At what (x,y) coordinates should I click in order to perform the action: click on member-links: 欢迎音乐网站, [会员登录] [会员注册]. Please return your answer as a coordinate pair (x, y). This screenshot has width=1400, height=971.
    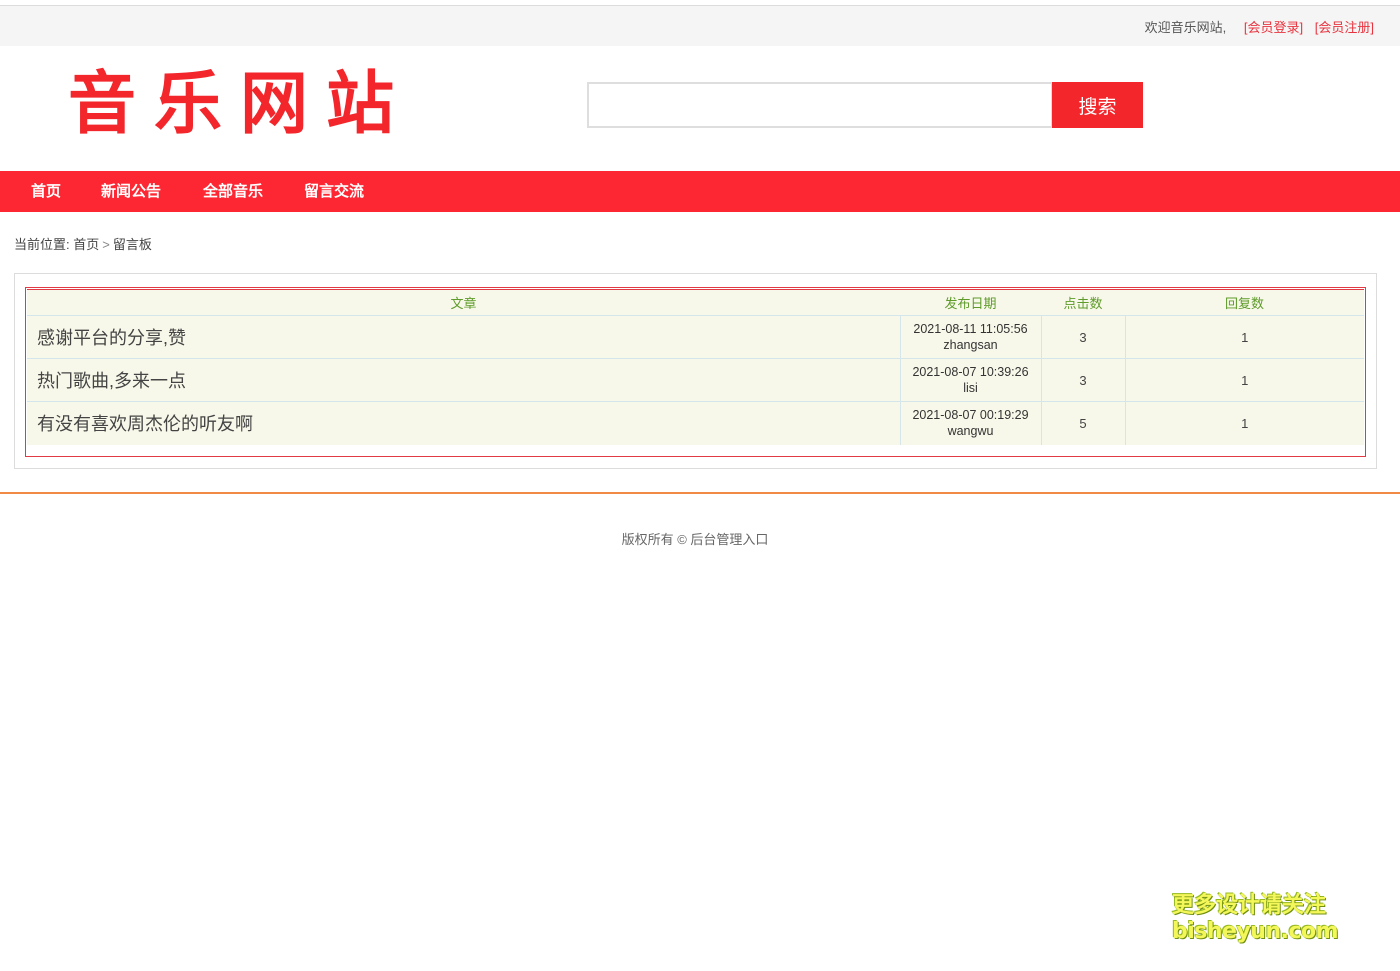
    Looking at the image, I should click on (1259, 26).